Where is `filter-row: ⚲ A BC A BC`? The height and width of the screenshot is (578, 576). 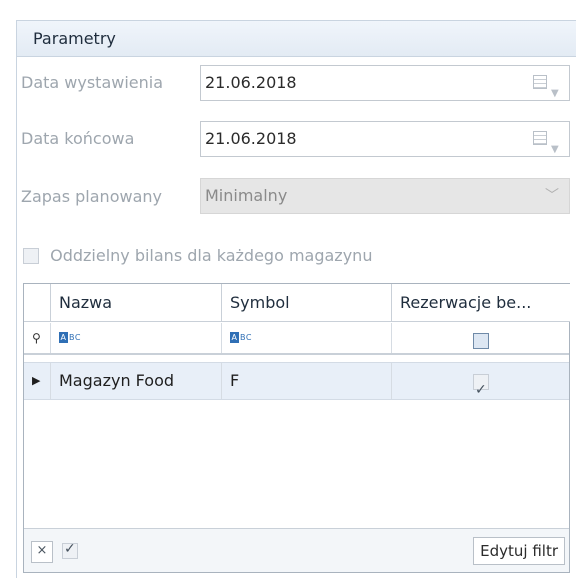
filter-row: ⚲ A BC A BC is located at coordinates (296, 339).